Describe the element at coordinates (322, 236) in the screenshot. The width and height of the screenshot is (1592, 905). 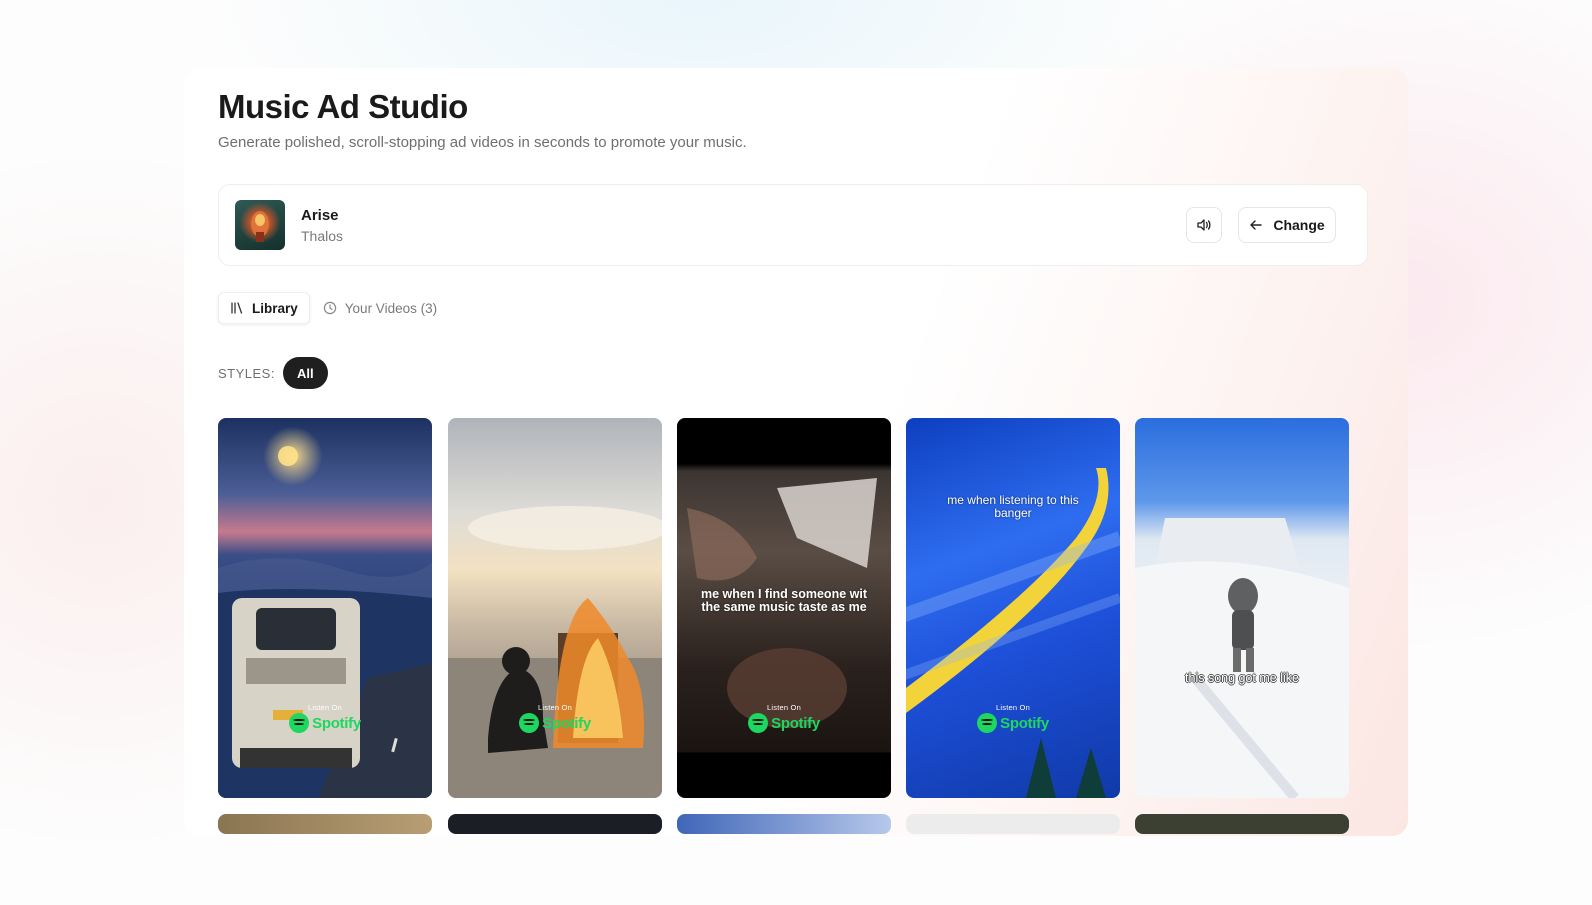
I see `track-artist: Thalos` at that location.